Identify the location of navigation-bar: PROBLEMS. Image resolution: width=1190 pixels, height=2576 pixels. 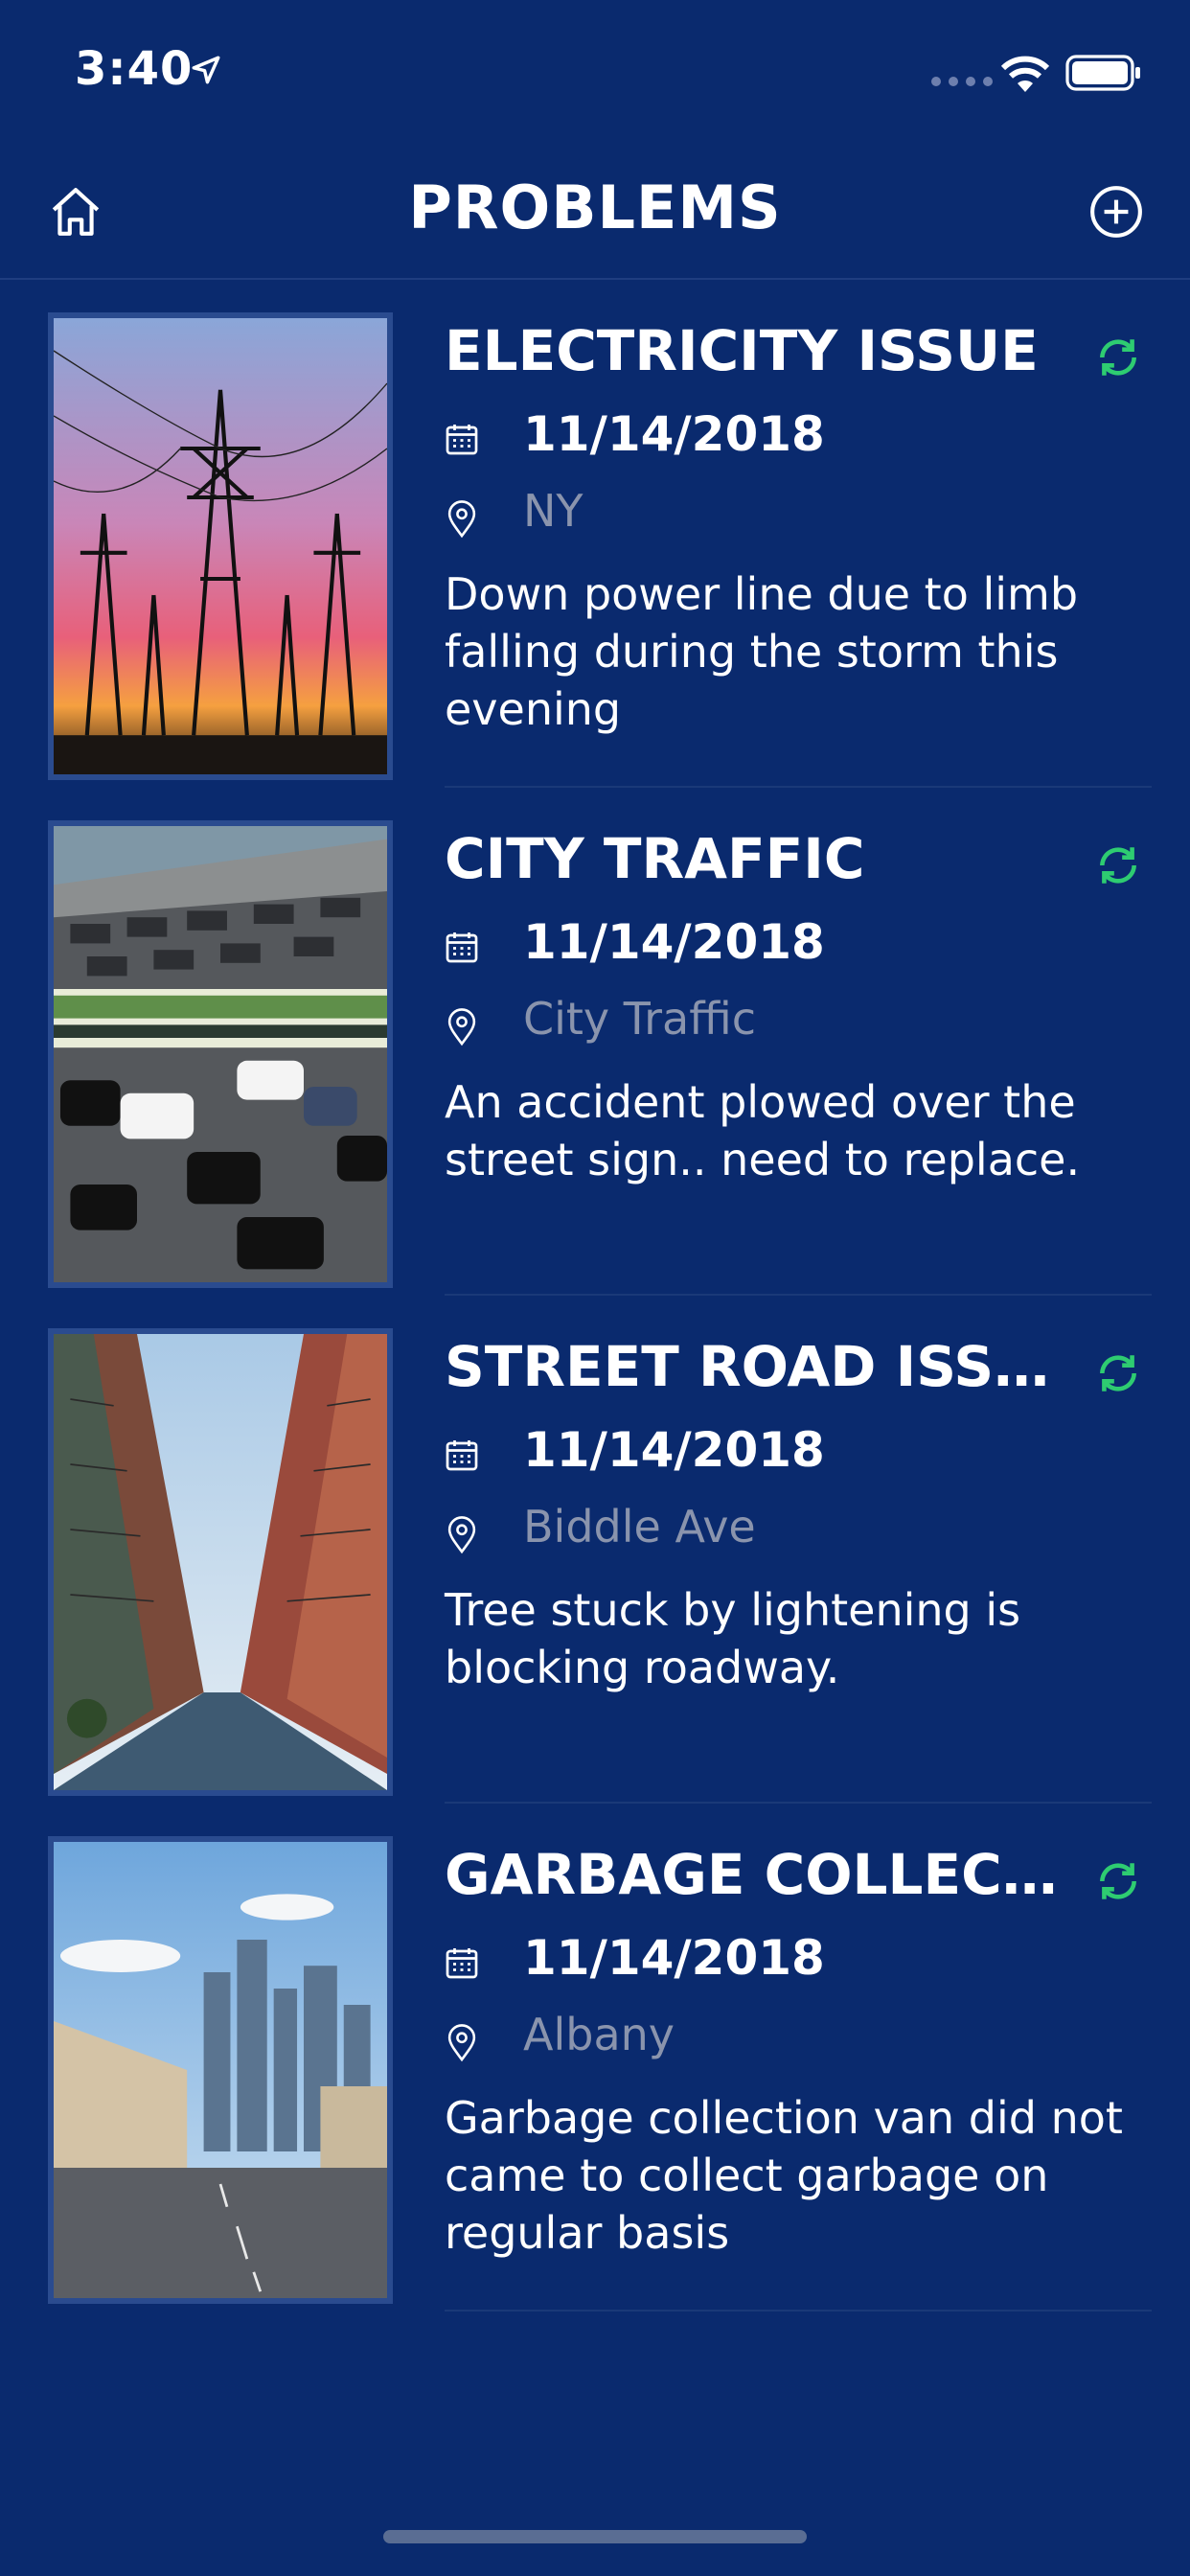
(595, 212).